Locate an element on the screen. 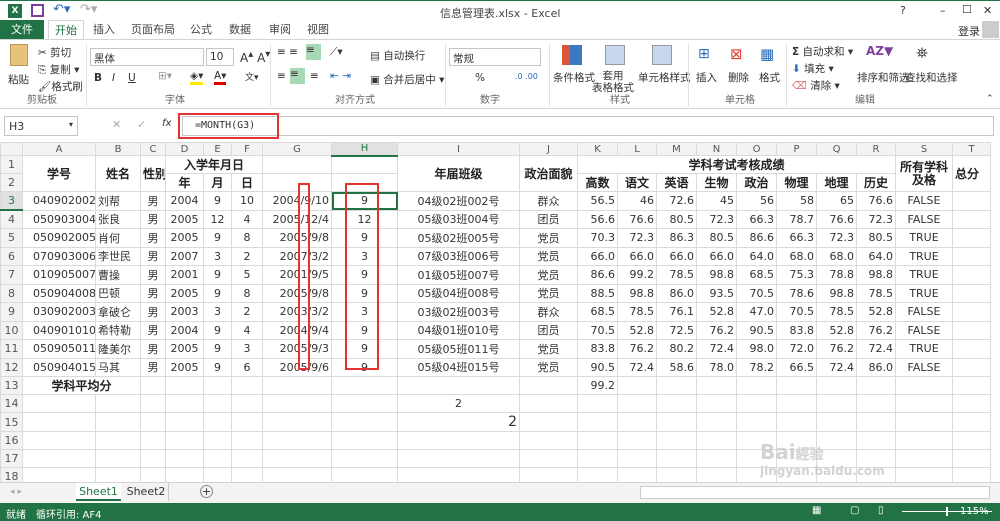 Image resolution: width=1000 pixels, height=521 pixels. header-subject: 高数 is located at coordinates (597, 182).